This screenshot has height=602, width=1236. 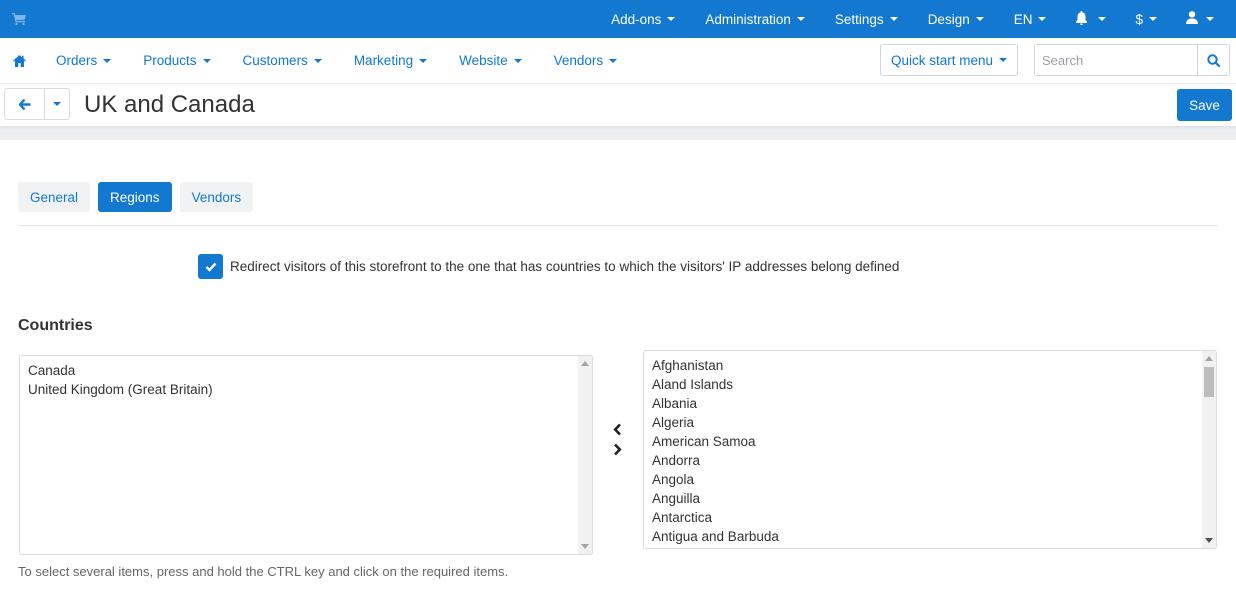 I want to click on search-icon, so click(x=1213, y=60).